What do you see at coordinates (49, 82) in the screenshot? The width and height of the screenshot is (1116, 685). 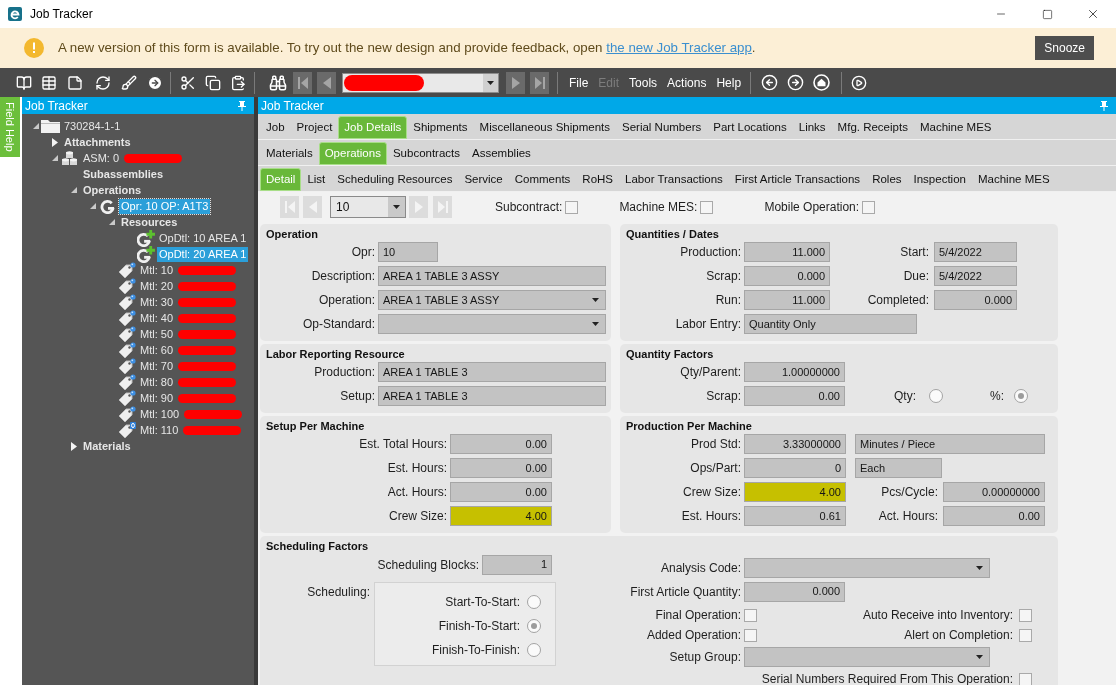 I see `table-icon` at bounding box center [49, 82].